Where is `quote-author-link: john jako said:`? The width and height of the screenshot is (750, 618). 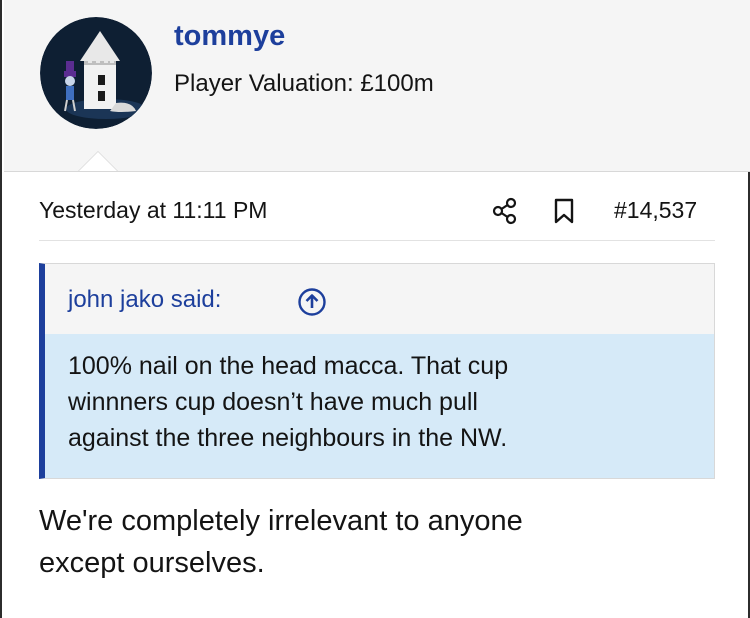
quote-author-link: john jako said: is located at coordinates (144, 300).